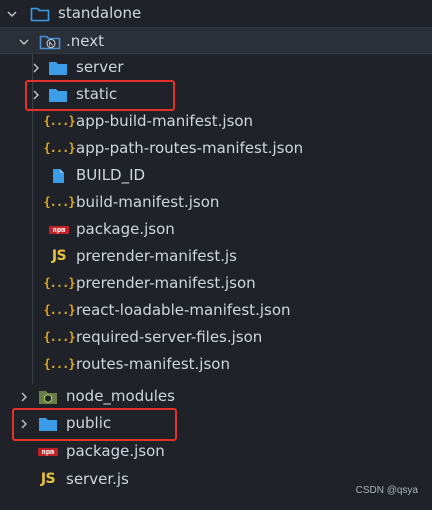 The height and width of the screenshot is (510, 432). What do you see at coordinates (153, 364) in the screenshot?
I see `tree-item-label: routes-manifest.json` at bounding box center [153, 364].